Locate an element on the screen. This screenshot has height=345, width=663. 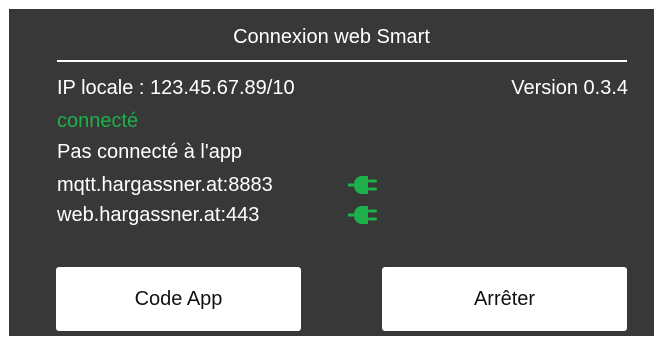
code-app-button: Code App is located at coordinates (178, 299).